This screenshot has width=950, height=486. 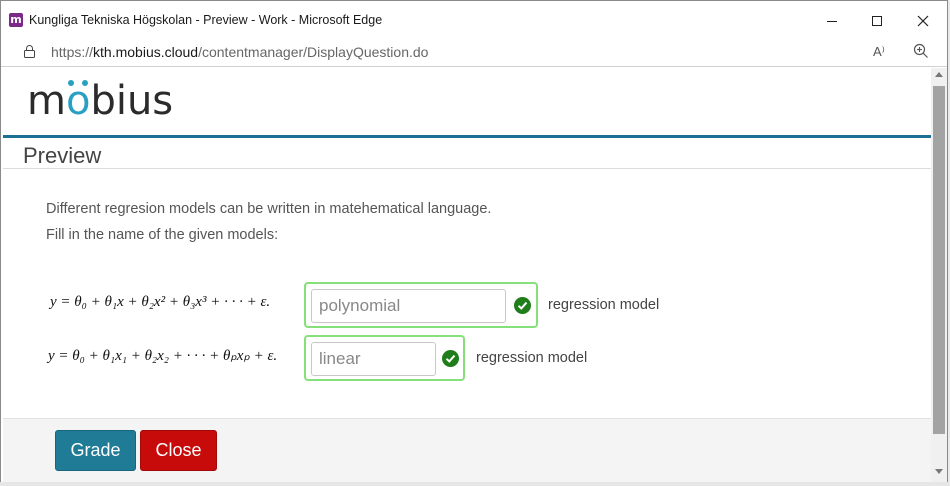 I want to click on url-path: /contentmanager/DisplayQuestion.do, so click(x=313, y=52).